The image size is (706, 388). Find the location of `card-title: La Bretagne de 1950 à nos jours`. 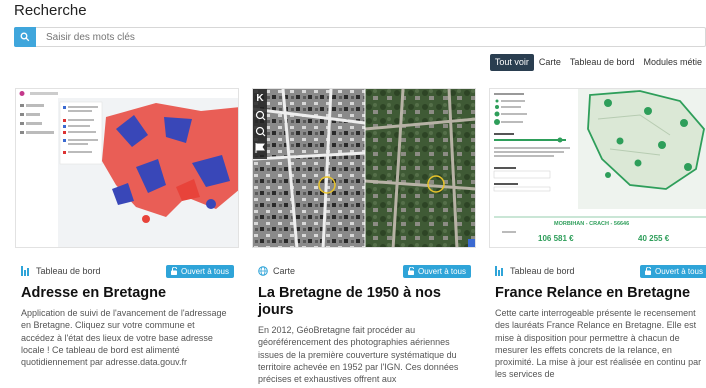

card-title: La Bretagne de 1950 à nos jours is located at coordinates (364, 302).